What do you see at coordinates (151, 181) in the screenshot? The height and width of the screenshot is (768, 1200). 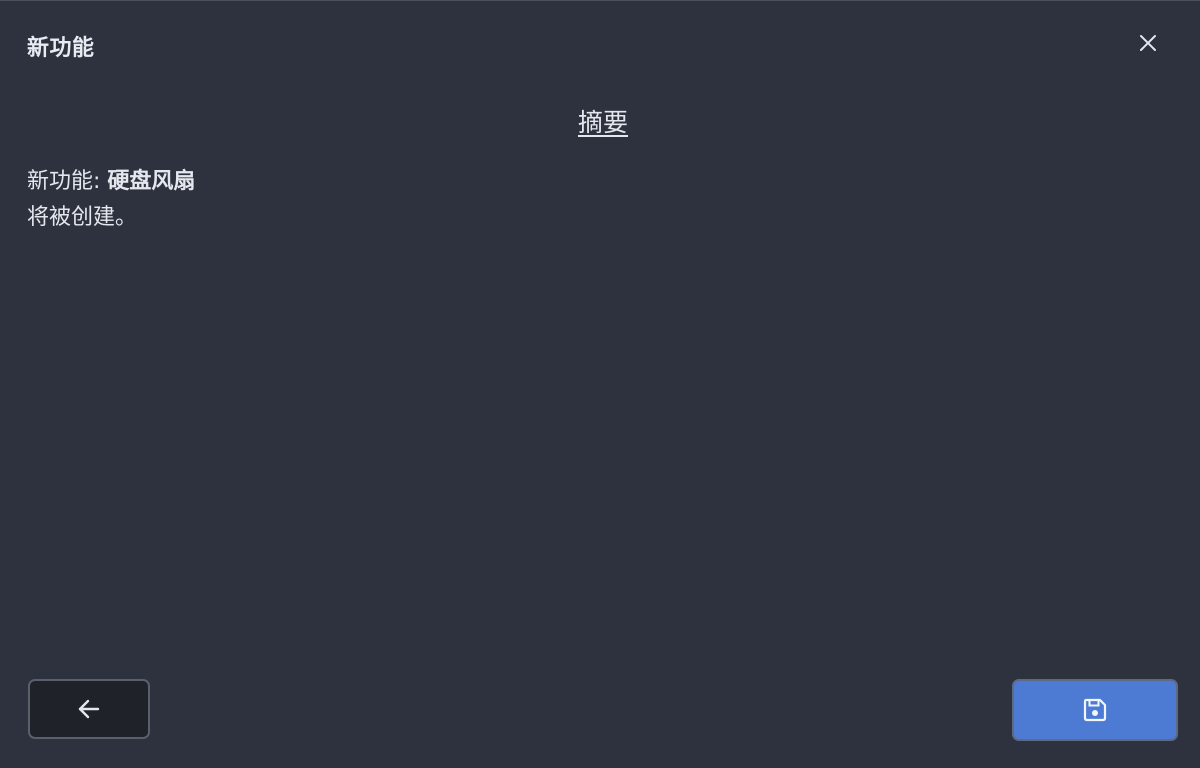 I see `feature-name: 硬盘风扇` at bounding box center [151, 181].